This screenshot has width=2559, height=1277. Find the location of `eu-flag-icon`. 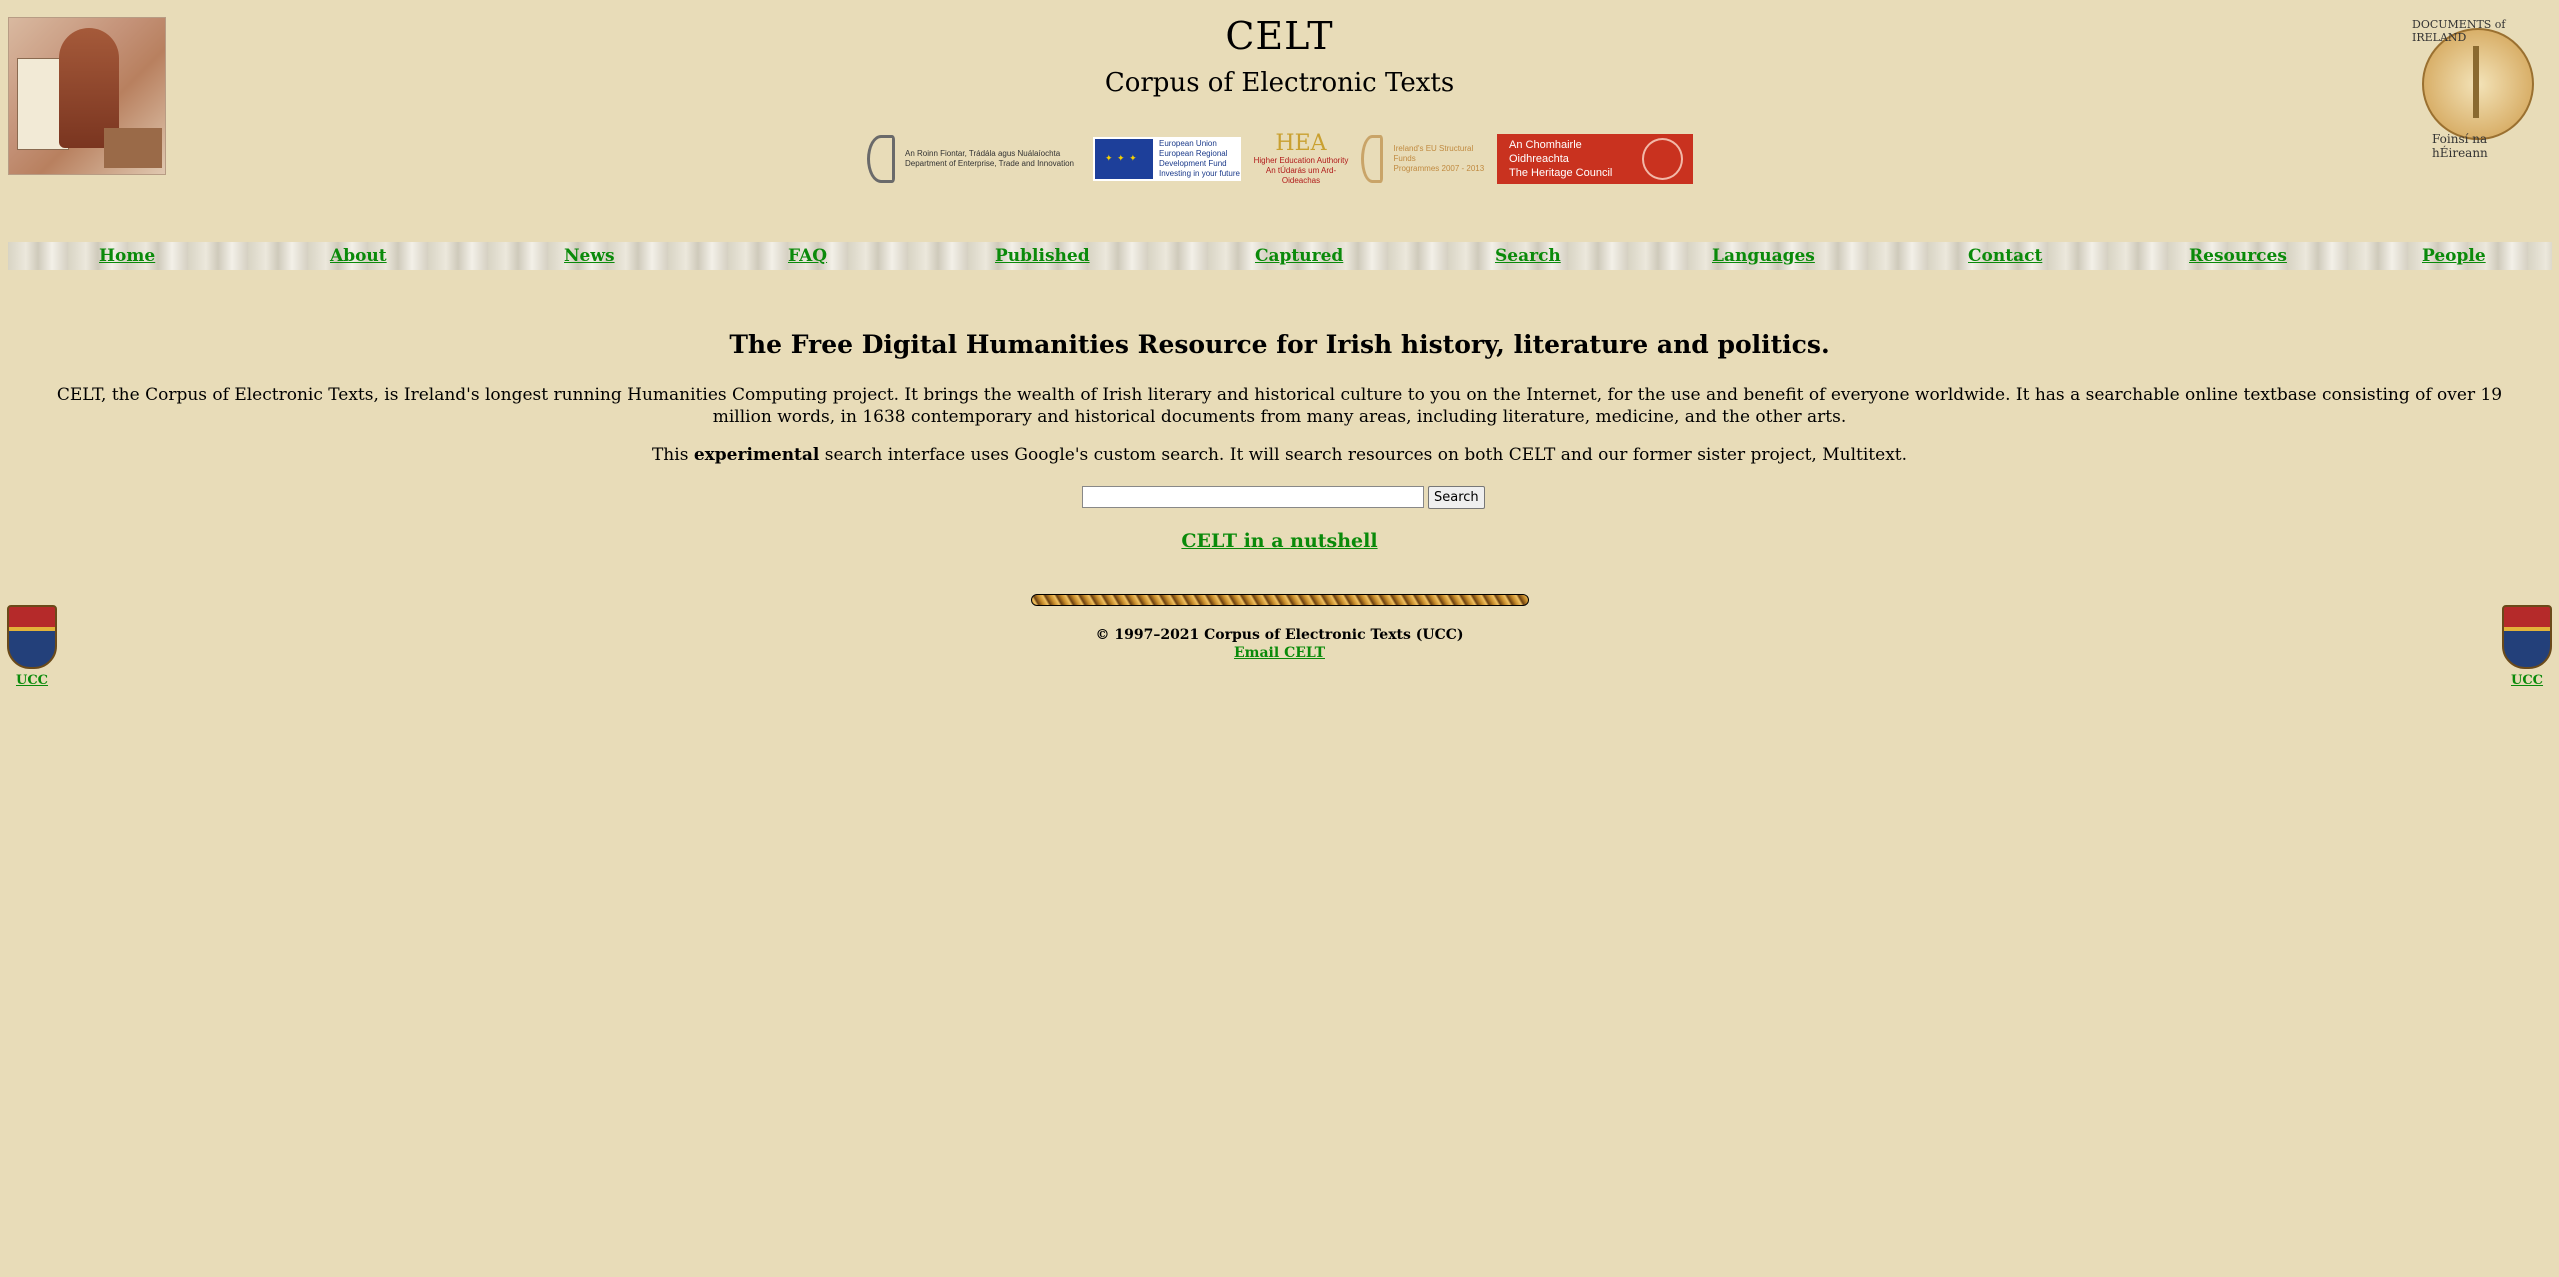

eu-flag-icon is located at coordinates (1124, 159).